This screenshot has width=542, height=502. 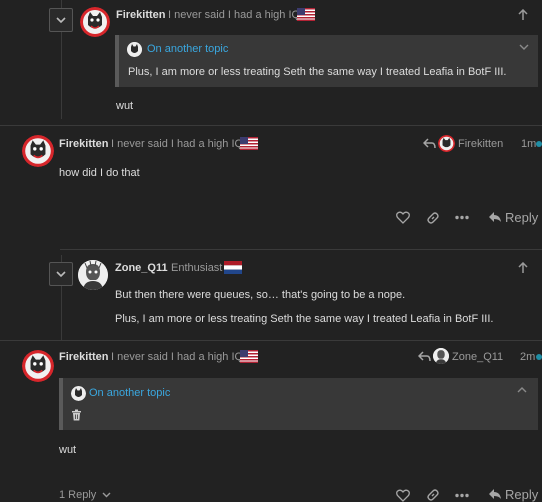 I want to click on username: Zone_Q11, so click(x=141, y=268).